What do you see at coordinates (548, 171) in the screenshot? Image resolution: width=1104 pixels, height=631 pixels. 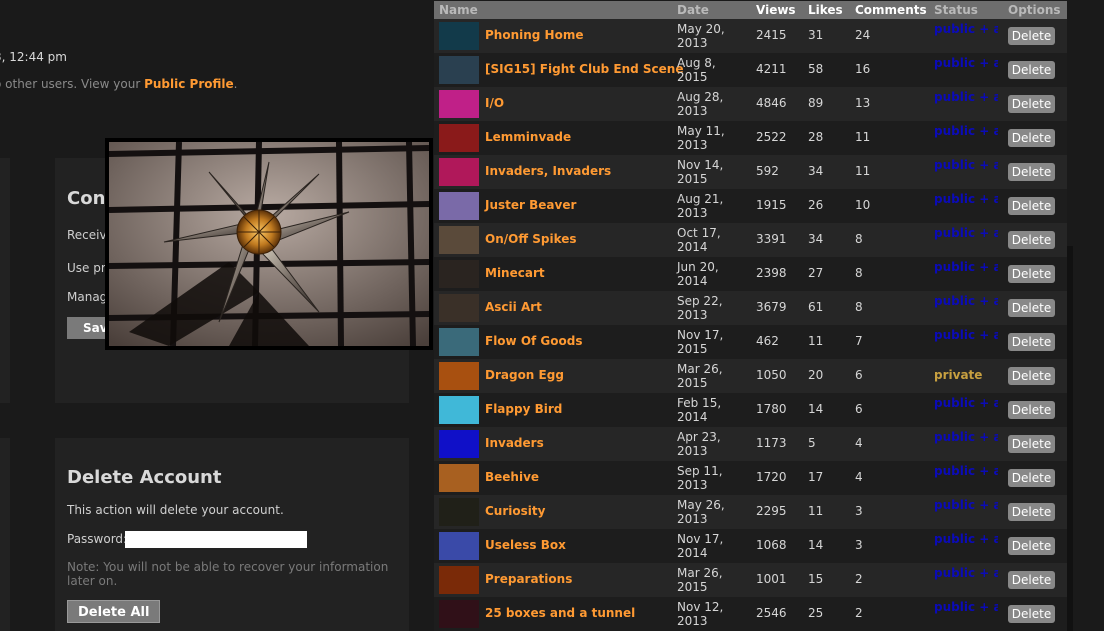 I see `shader-name-link: Invaders, Invaders` at bounding box center [548, 171].